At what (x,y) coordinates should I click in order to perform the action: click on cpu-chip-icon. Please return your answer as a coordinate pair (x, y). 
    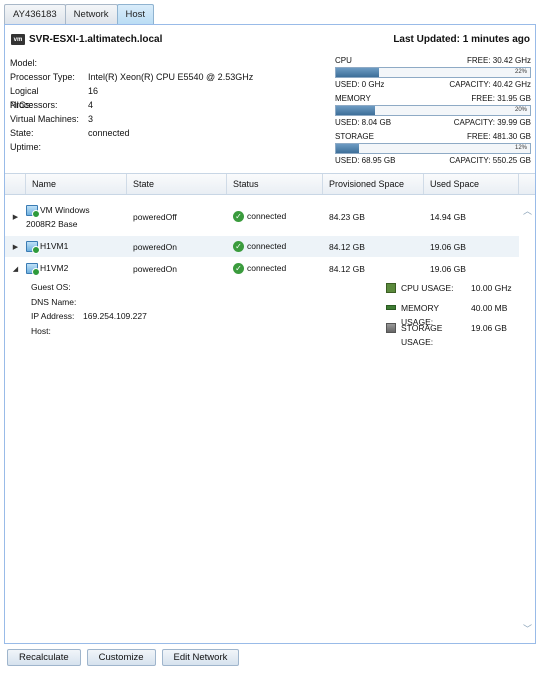
    Looking at the image, I should click on (391, 288).